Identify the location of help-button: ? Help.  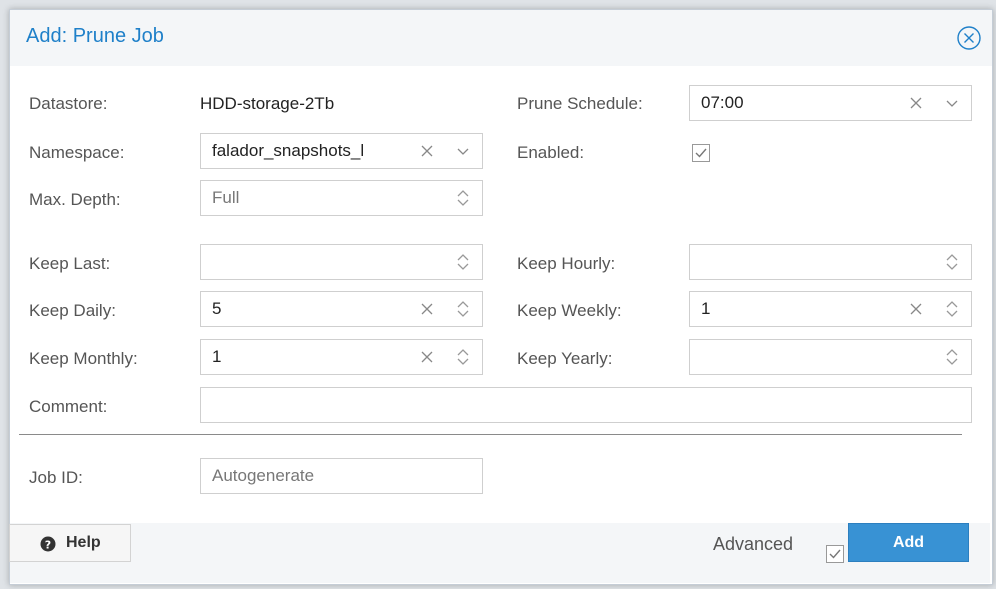
(70, 543).